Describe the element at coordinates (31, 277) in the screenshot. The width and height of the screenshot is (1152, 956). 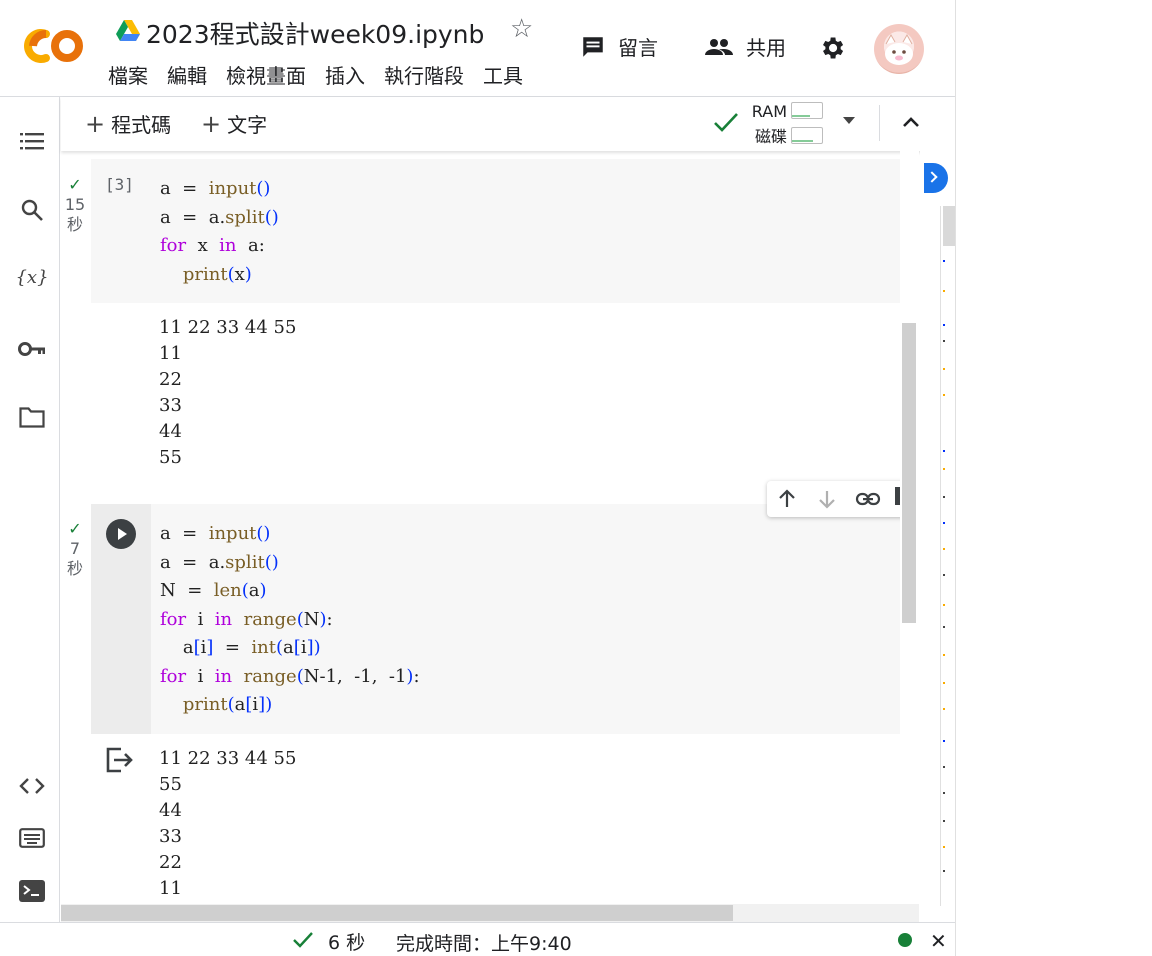
I see `variables-icon: {x}` at that location.